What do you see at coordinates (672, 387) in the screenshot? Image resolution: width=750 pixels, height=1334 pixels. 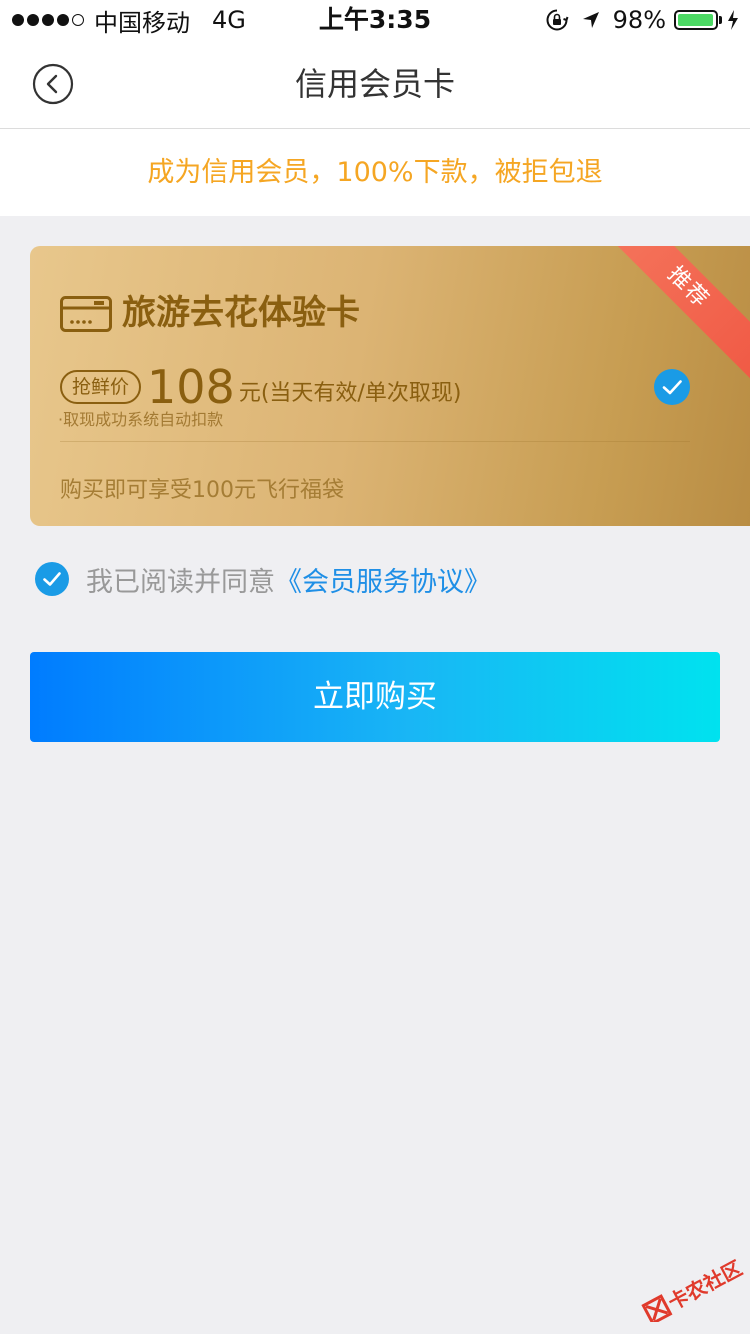 I see `card-selected-check-icon` at bounding box center [672, 387].